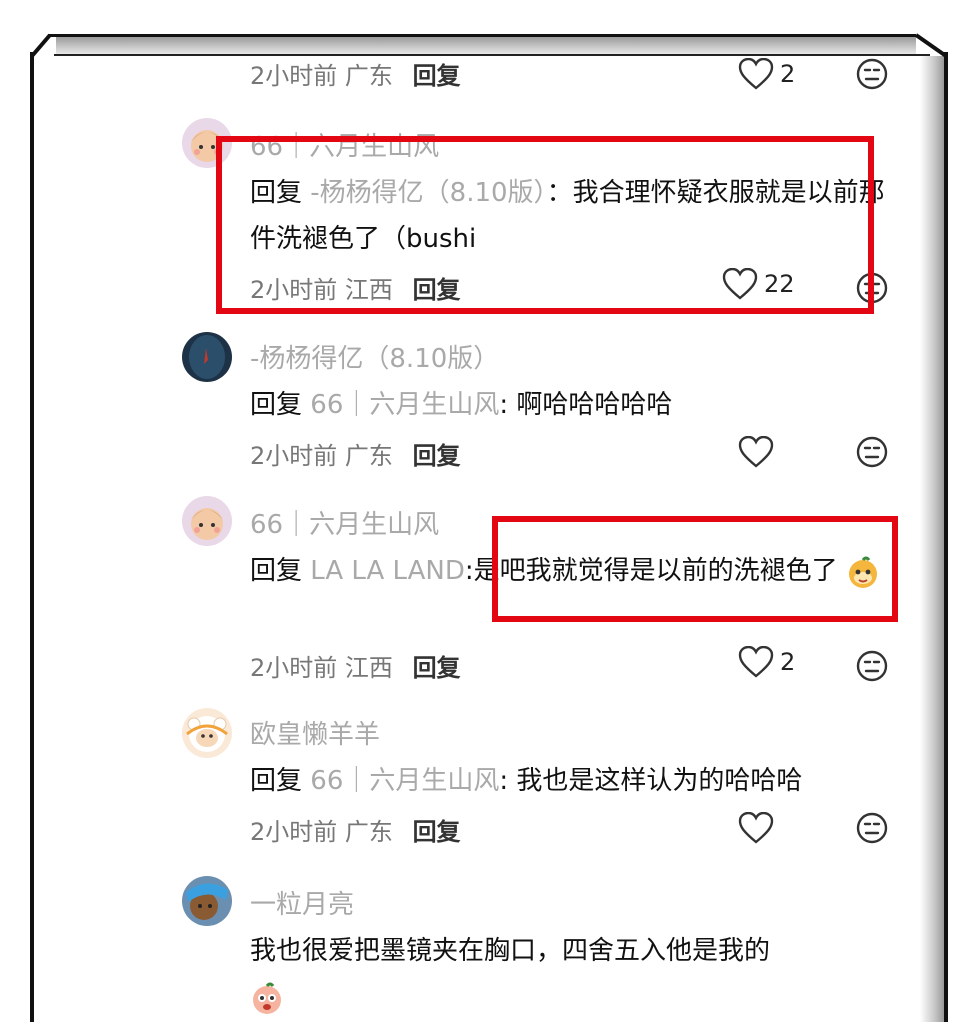 The height and width of the screenshot is (1022, 960). Describe the element at coordinates (580, 974) in the screenshot. I see `comment-text: 我也很爱把墨镜夹在胸口，四舍五入他是我的` at that location.